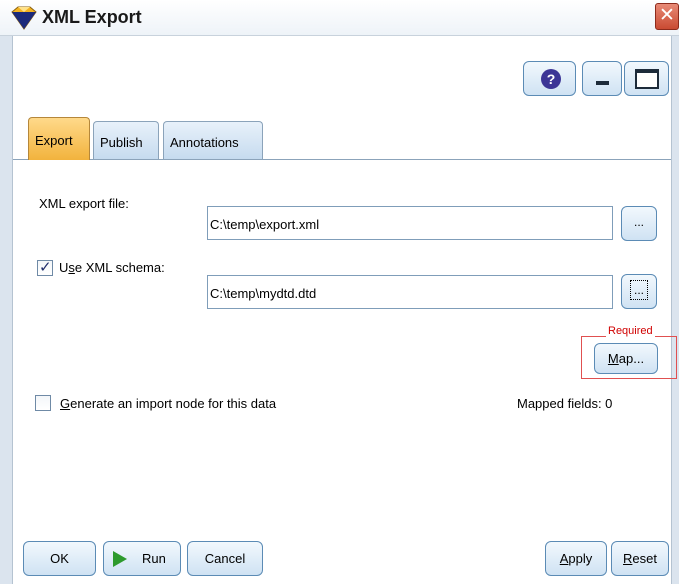 Image resolution: width=679 pixels, height=584 pixels. I want to click on run-label: Run, so click(154, 558).